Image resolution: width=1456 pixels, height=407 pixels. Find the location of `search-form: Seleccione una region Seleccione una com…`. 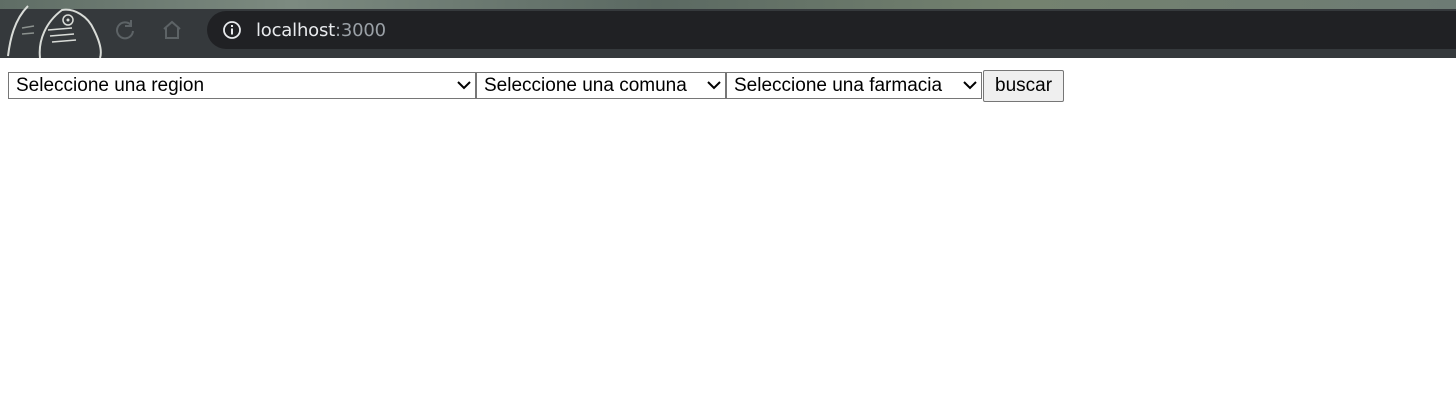

search-form: Seleccione una region Seleccione una com… is located at coordinates (732, 86).